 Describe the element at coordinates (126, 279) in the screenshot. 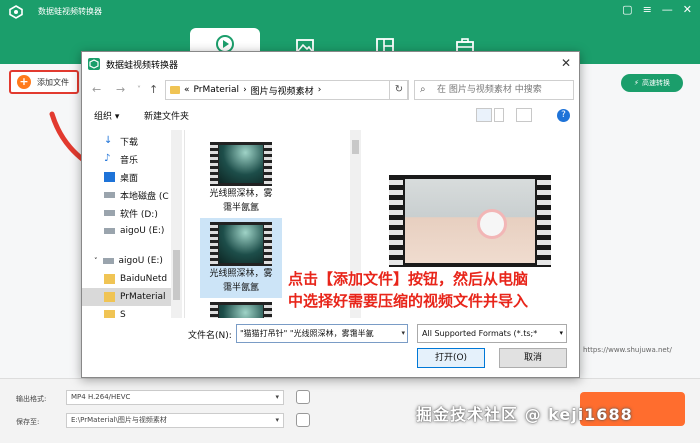

I see `sidebar-item-baidunetdisk: BaiduNetd` at that location.